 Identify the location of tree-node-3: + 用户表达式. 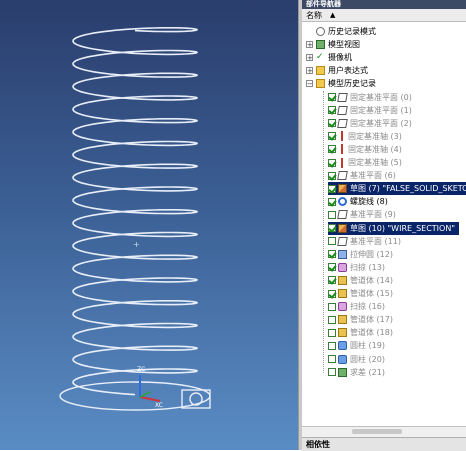
(337, 70).